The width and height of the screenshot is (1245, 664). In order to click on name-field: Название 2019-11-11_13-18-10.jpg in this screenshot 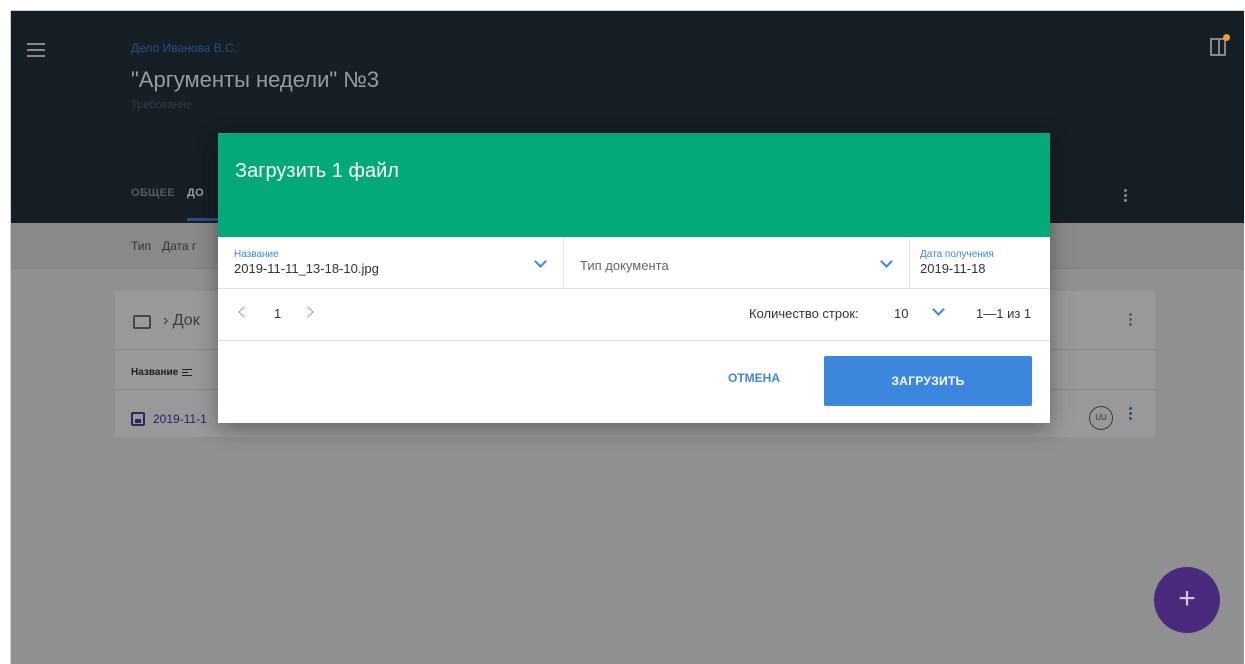, I will do `click(391, 263)`.